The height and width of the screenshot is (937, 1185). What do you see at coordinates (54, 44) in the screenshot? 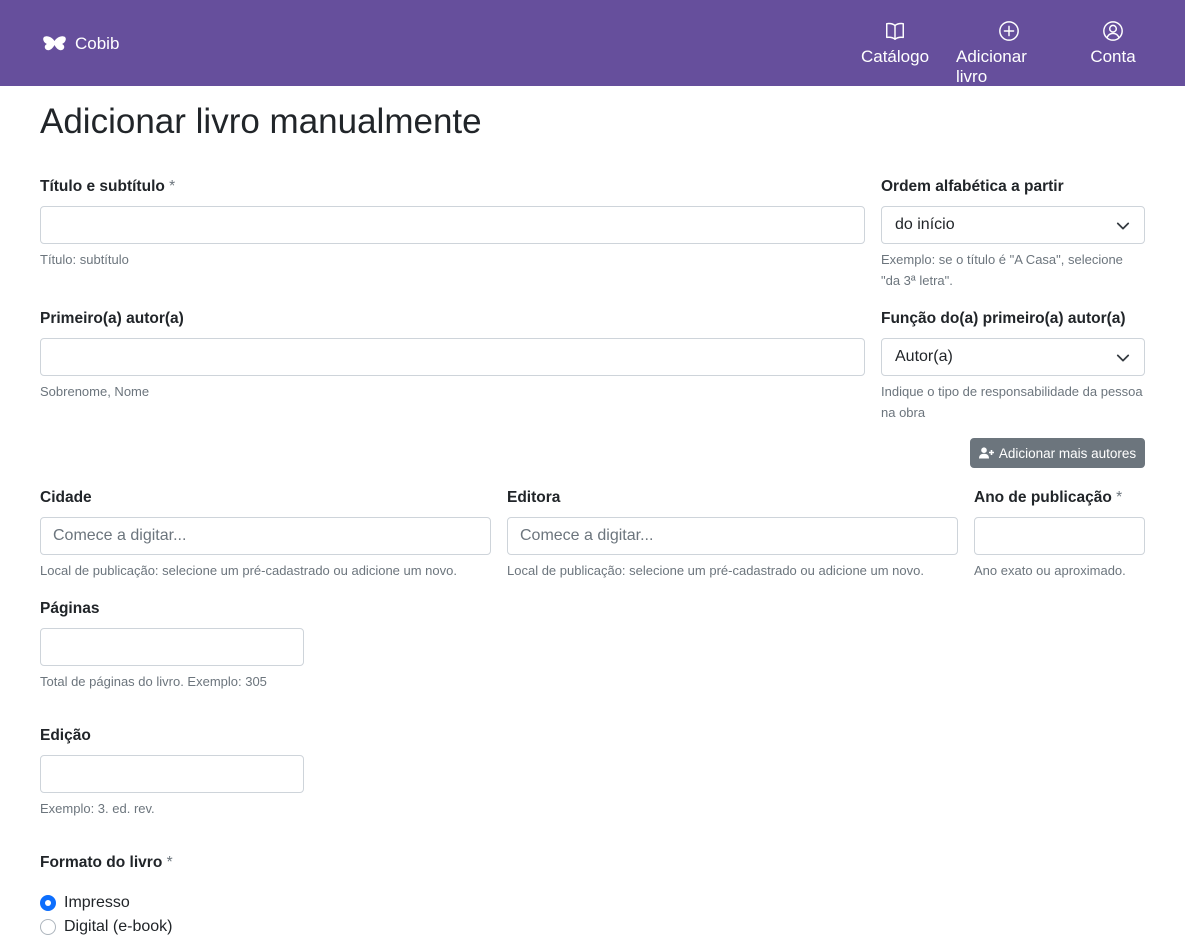
I see `butterfly-icon` at bounding box center [54, 44].